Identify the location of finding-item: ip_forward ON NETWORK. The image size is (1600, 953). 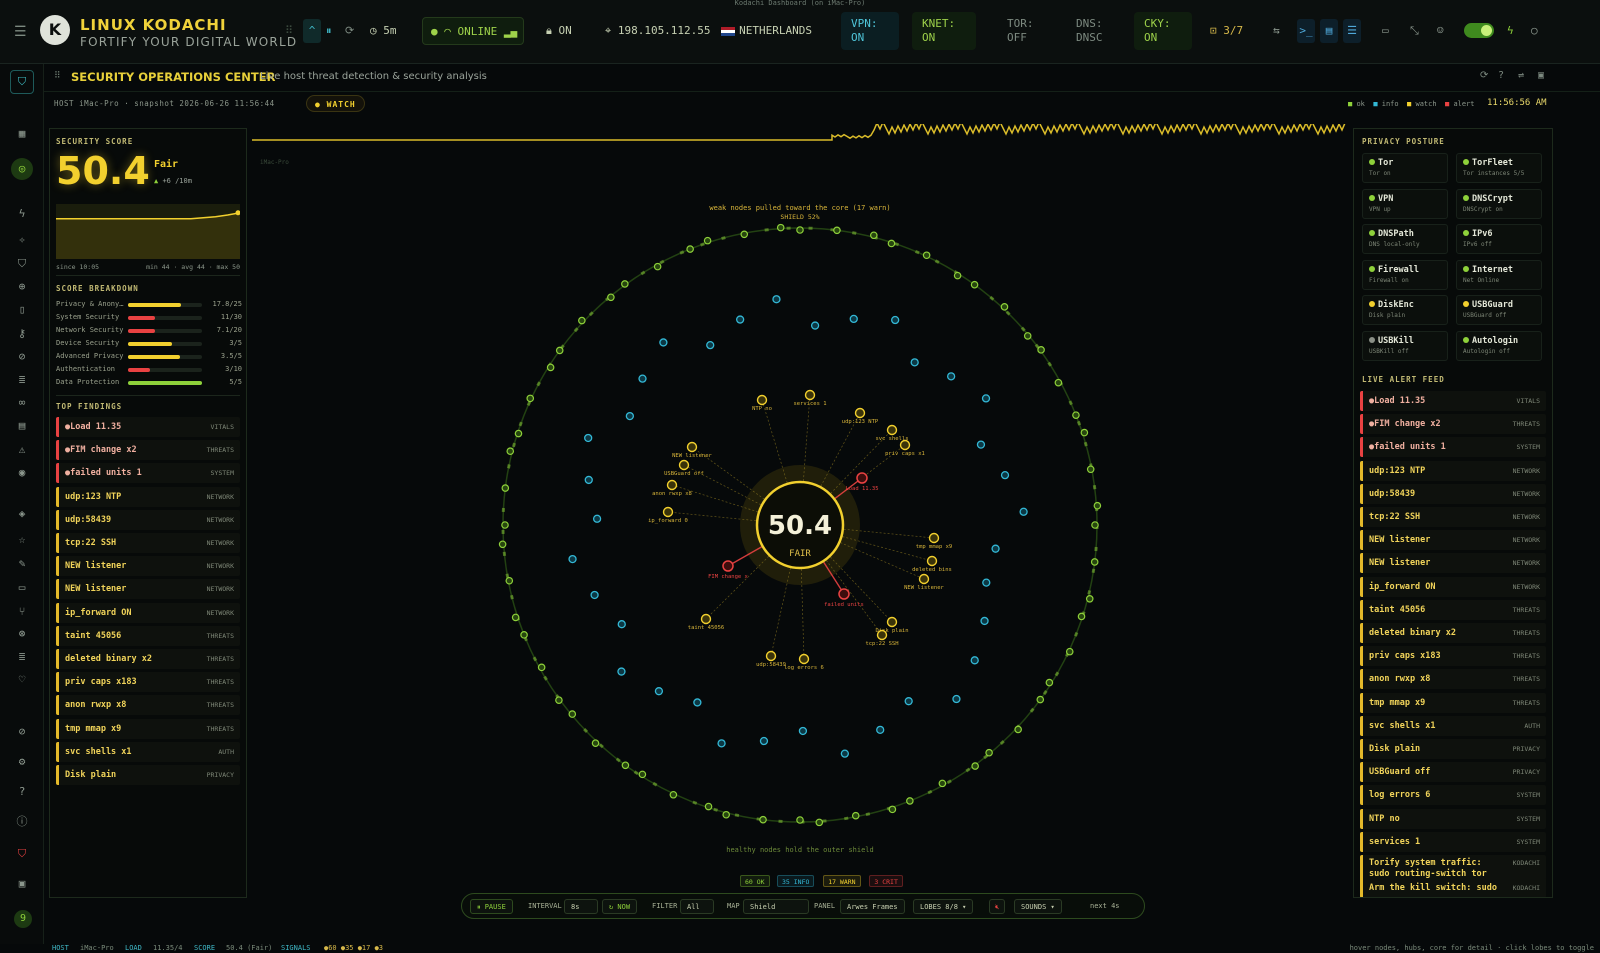
(148, 612).